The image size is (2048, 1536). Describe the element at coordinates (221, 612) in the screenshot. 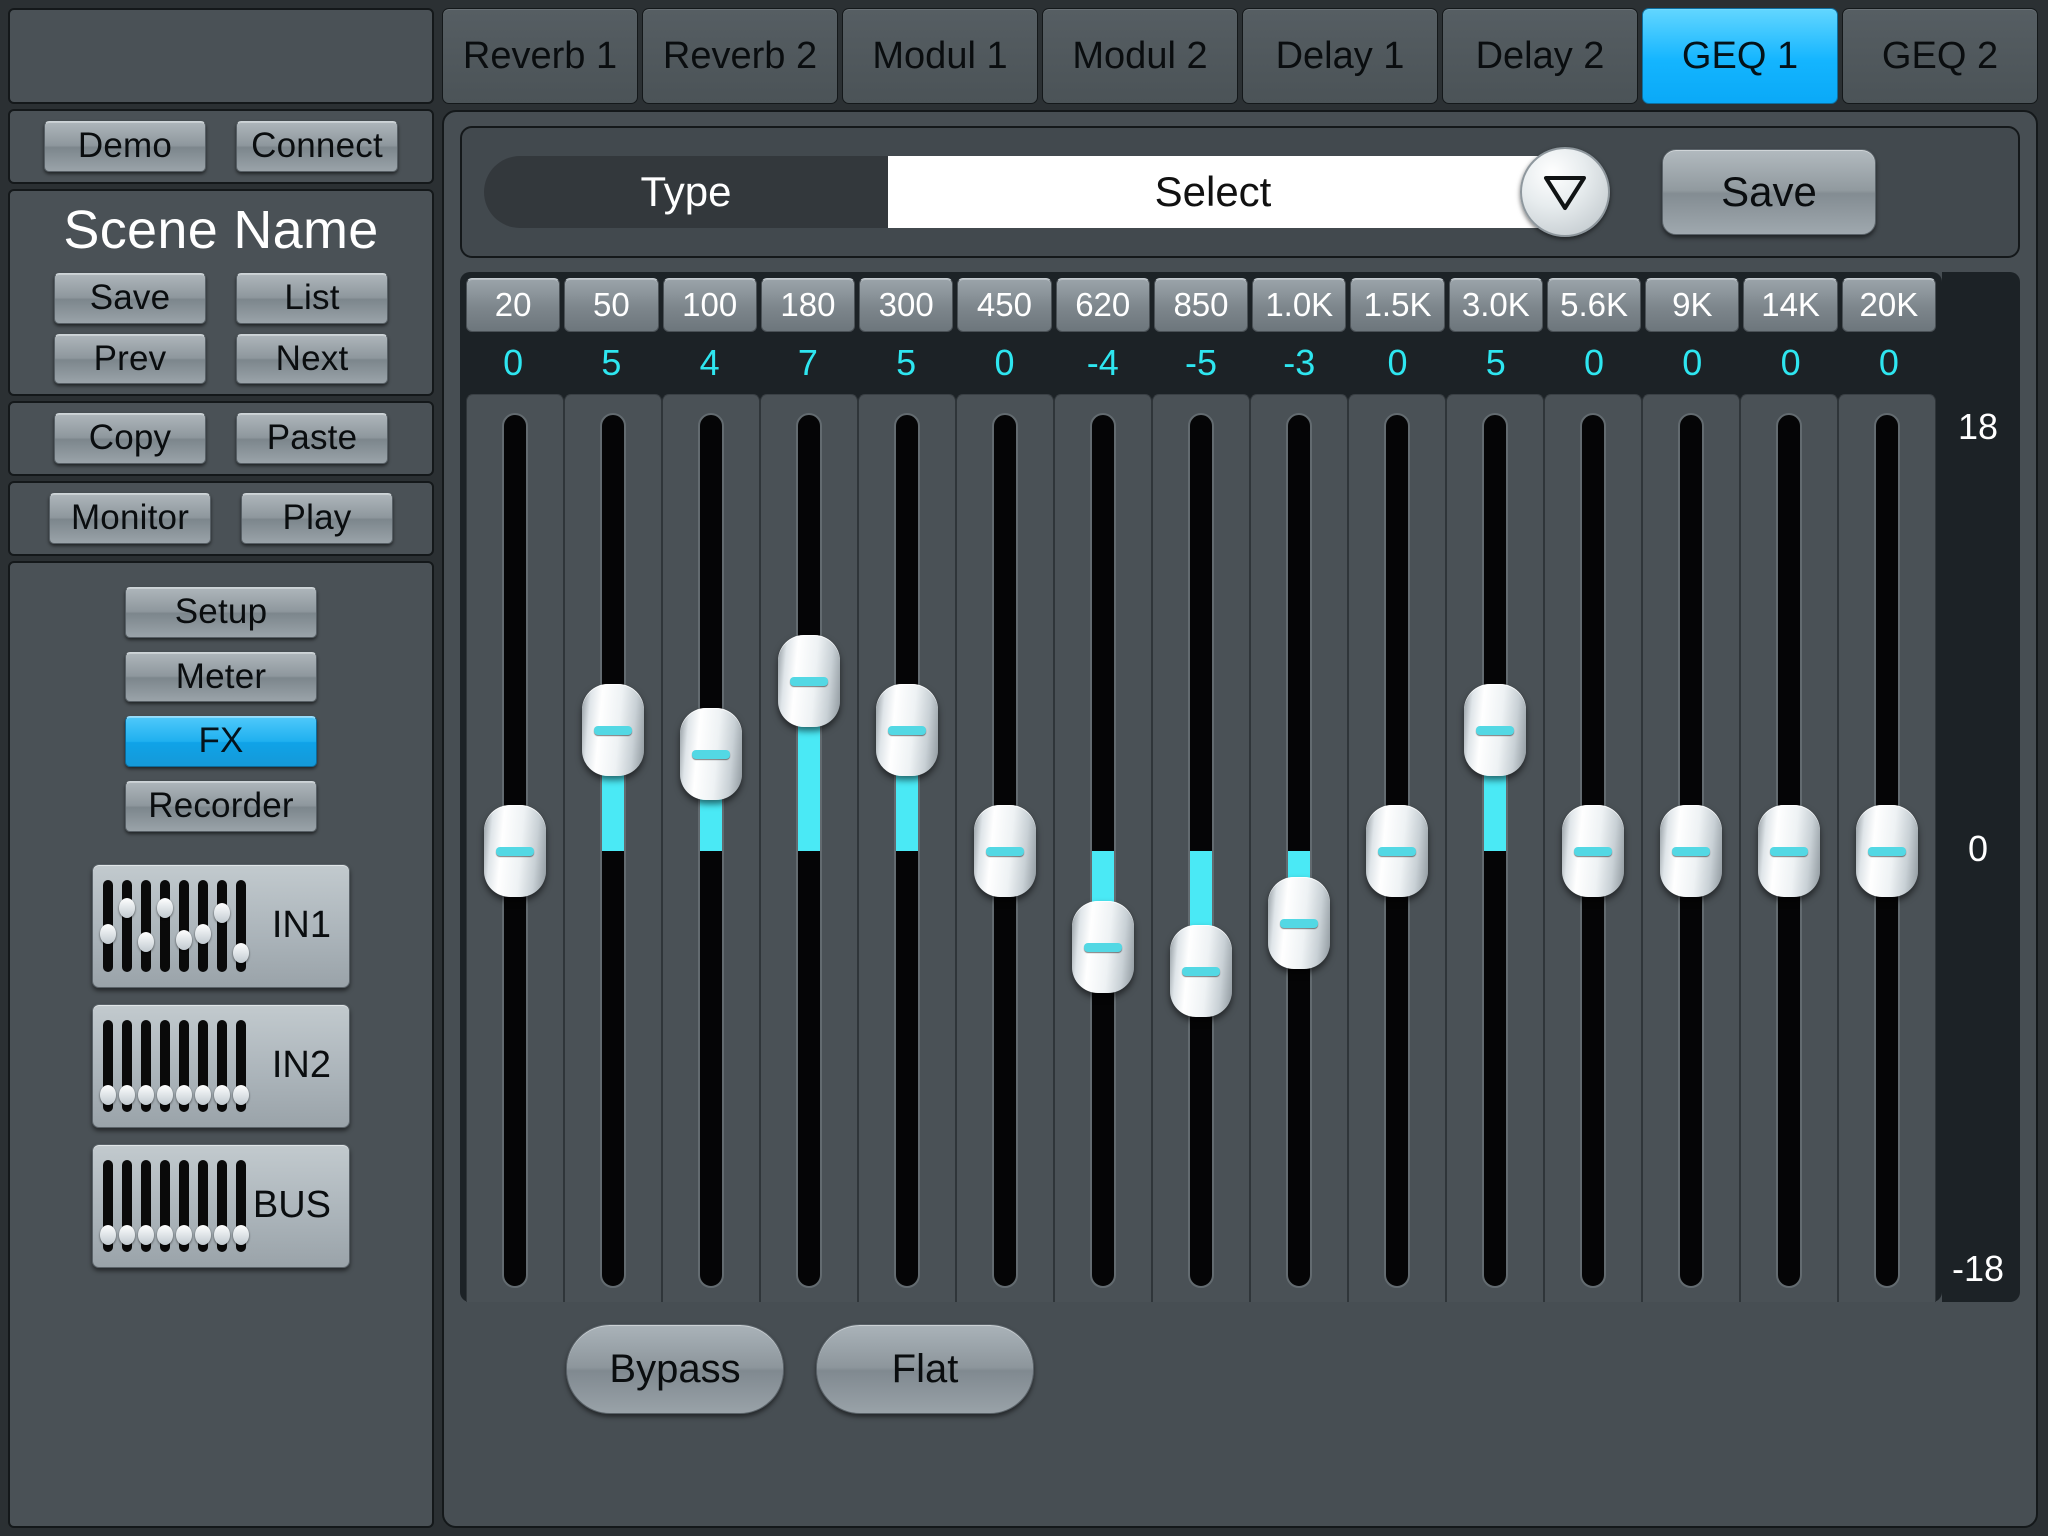

I see `sidebar-item-setup: Setup` at that location.